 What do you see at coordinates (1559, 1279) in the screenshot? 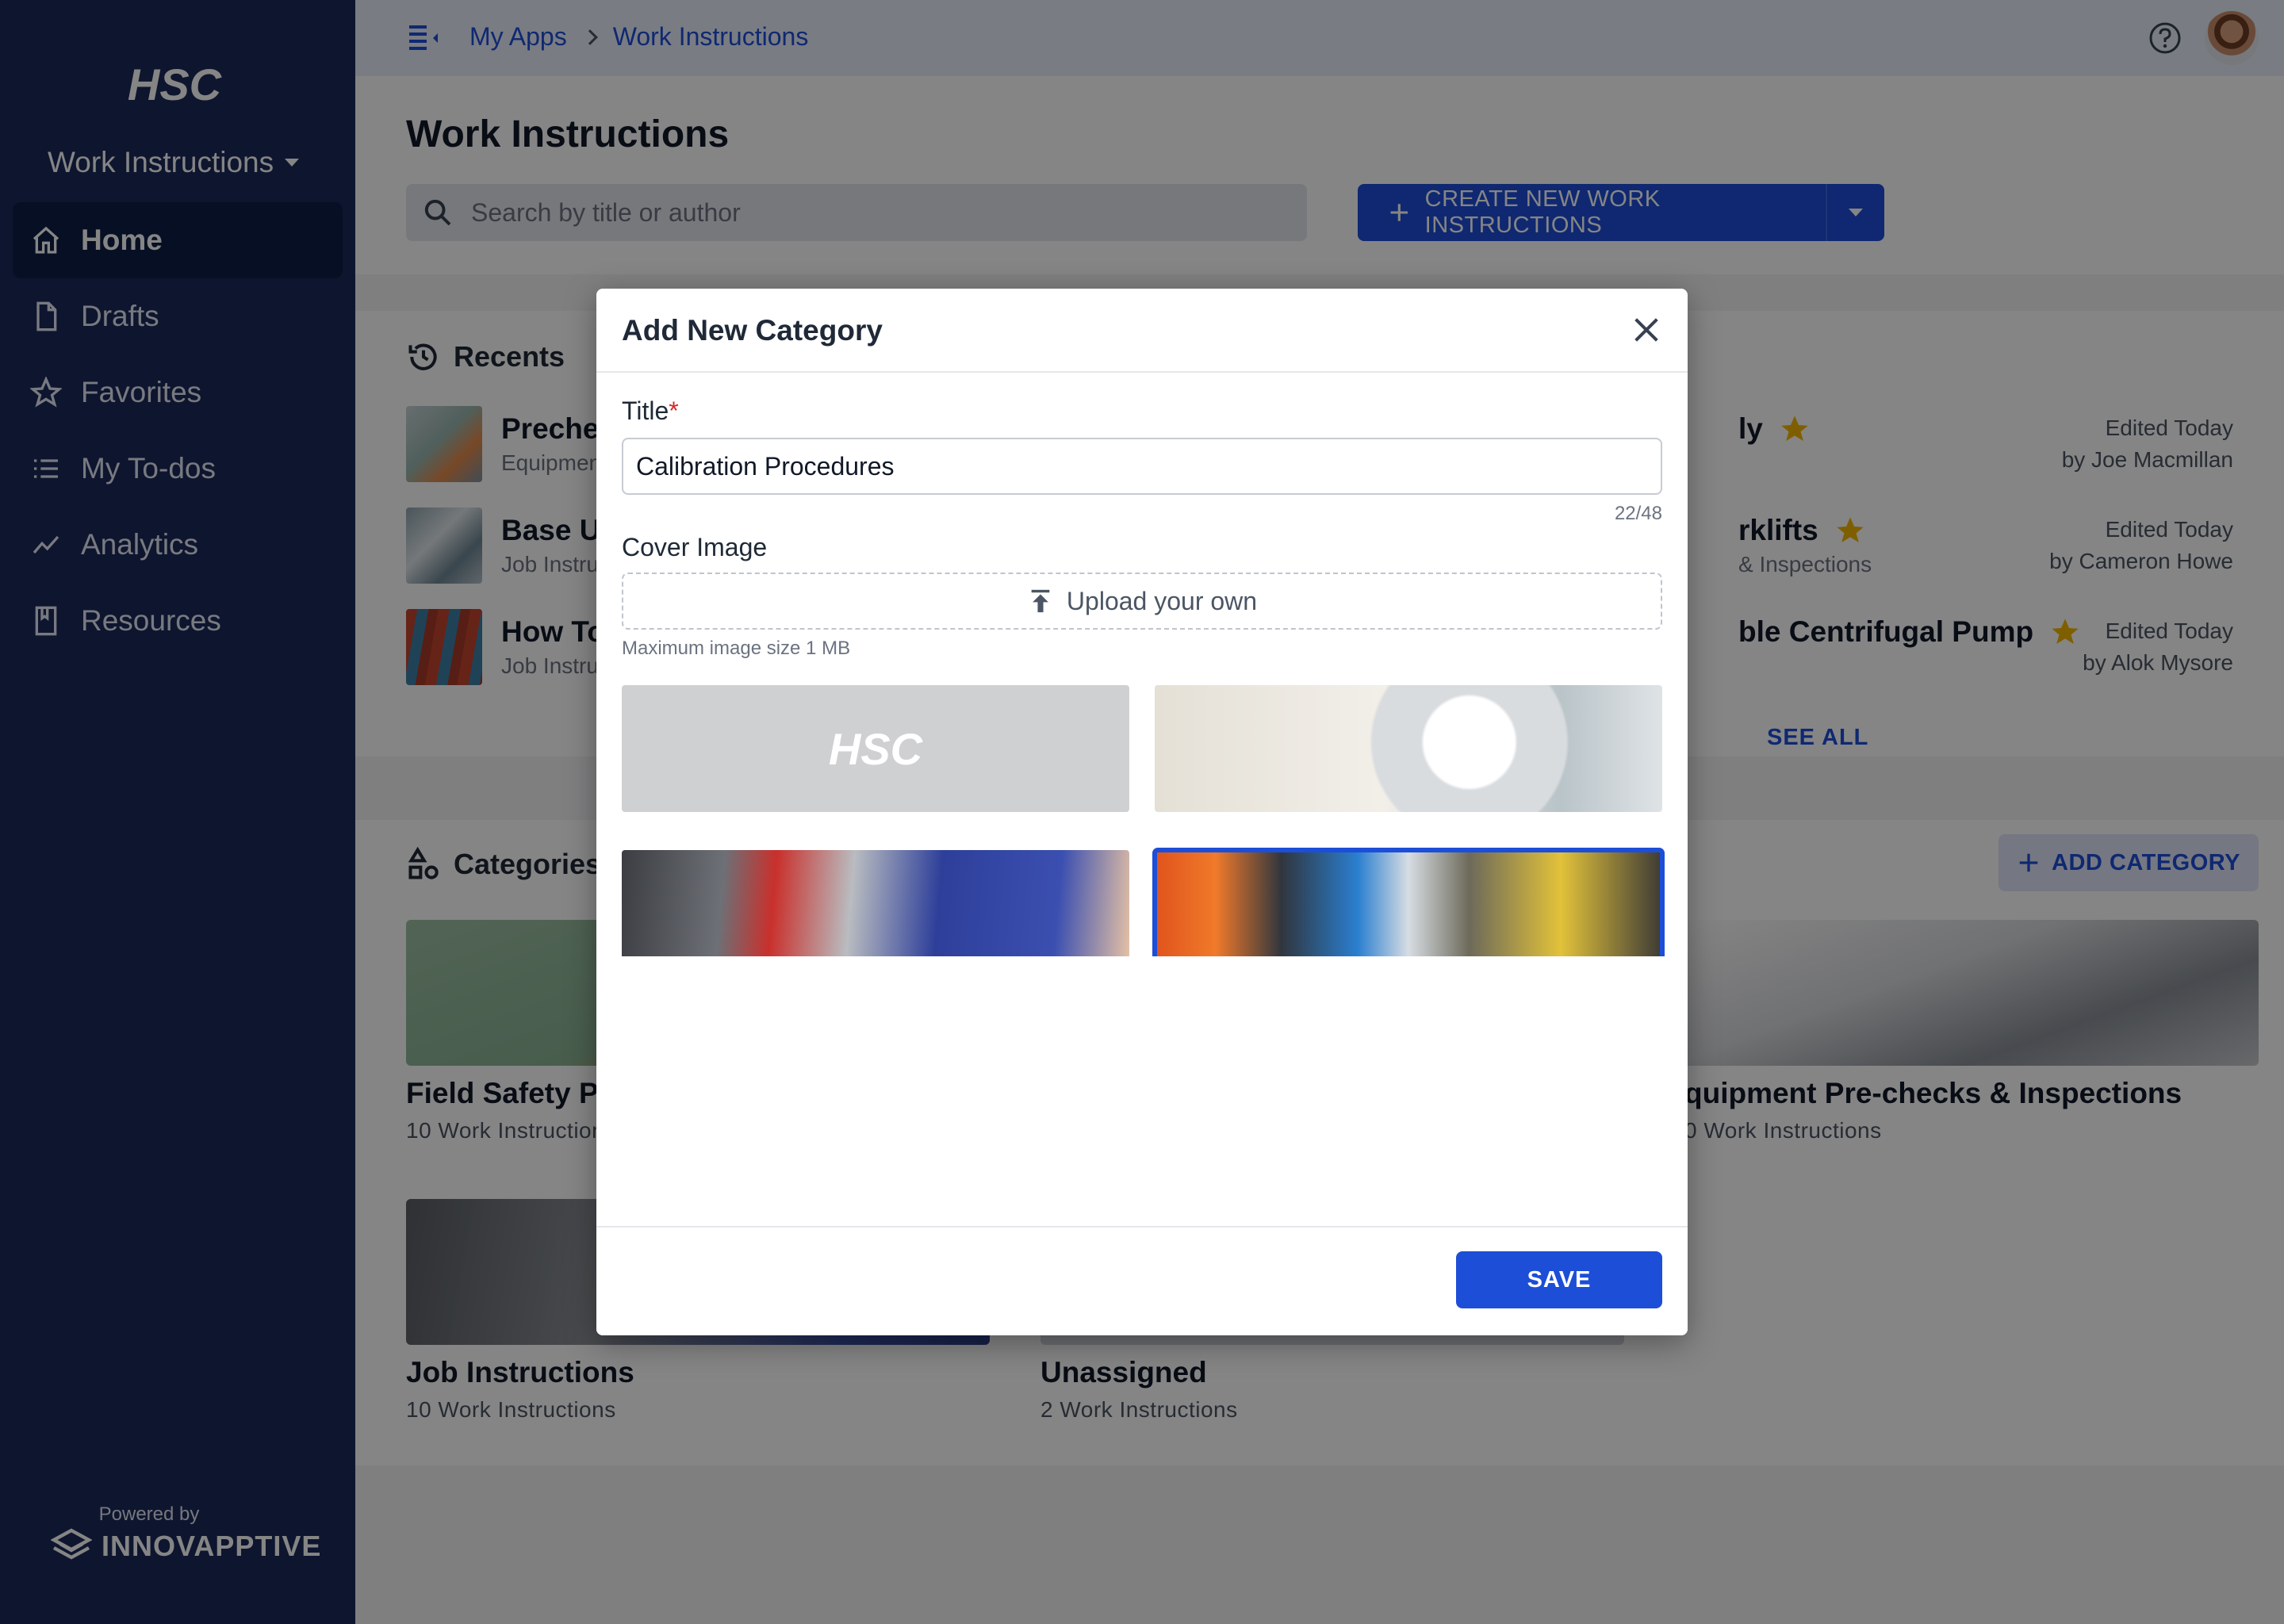
I see `save-button: SAVE` at bounding box center [1559, 1279].